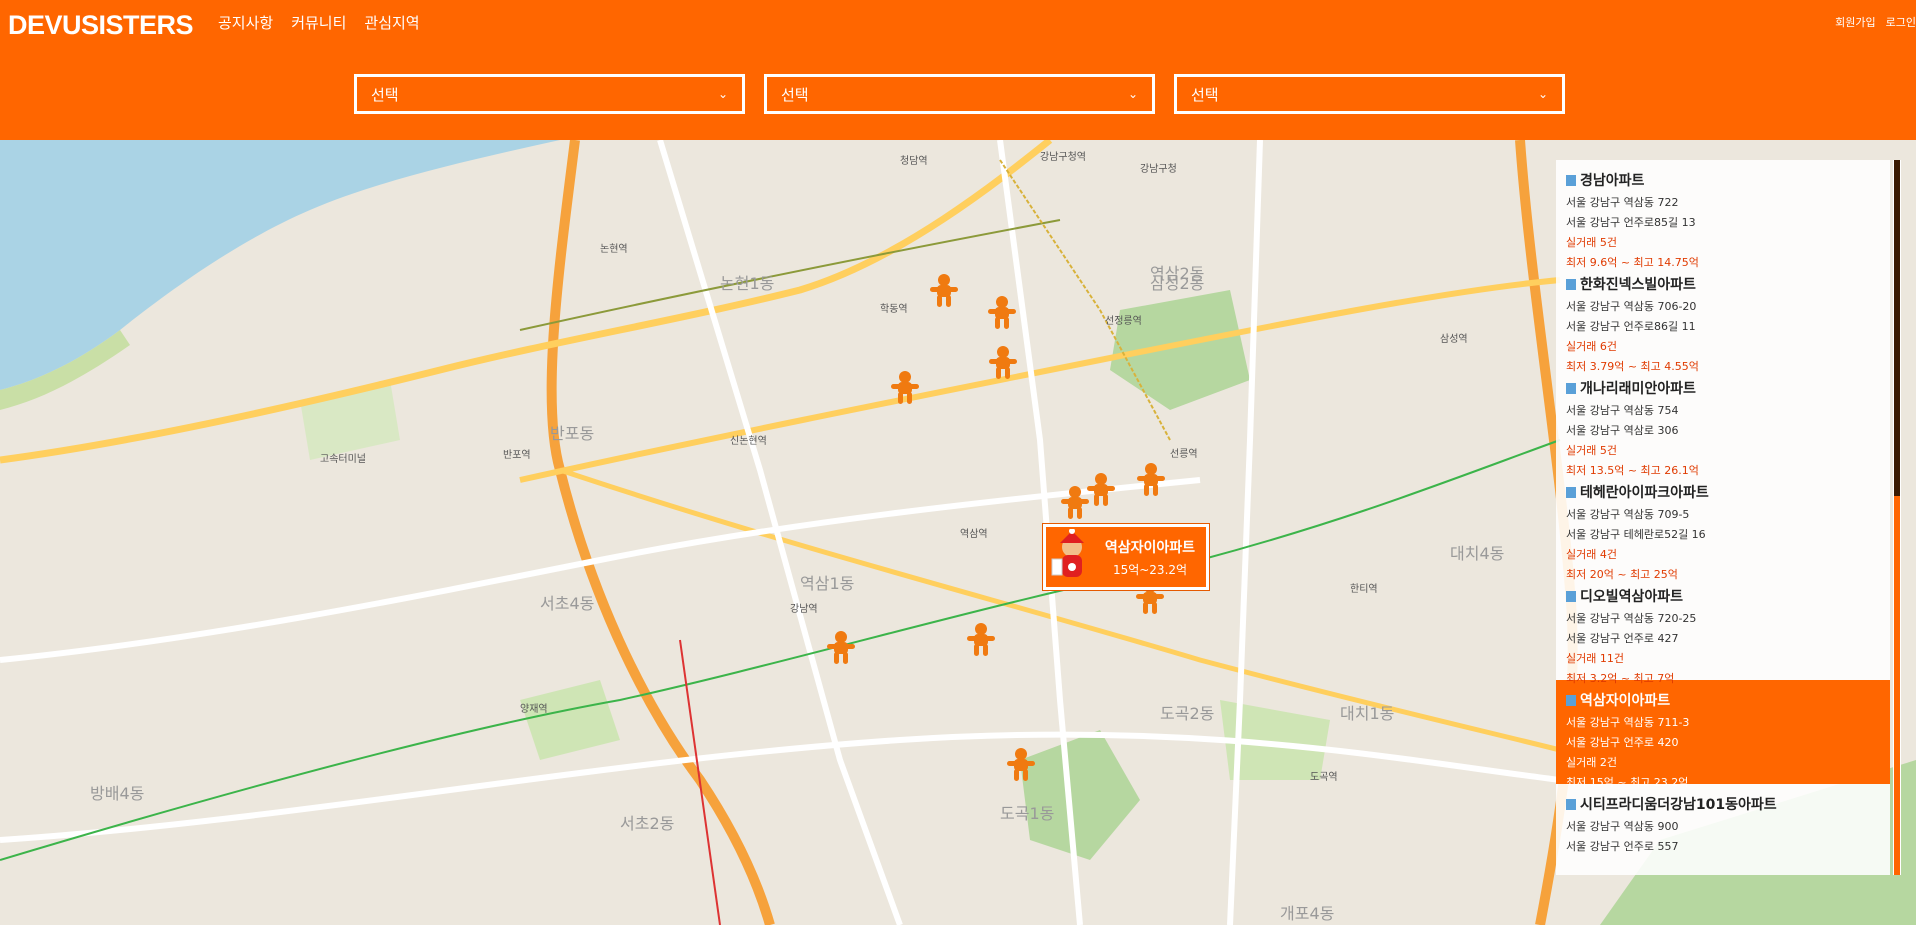 Image resolution: width=1916 pixels, height=925 pixels. What do you see at coordinates (1150, 569) in the screenshot?
I see `popup-price-range: 15억~23.2억` at bounding box center [1150, 569].